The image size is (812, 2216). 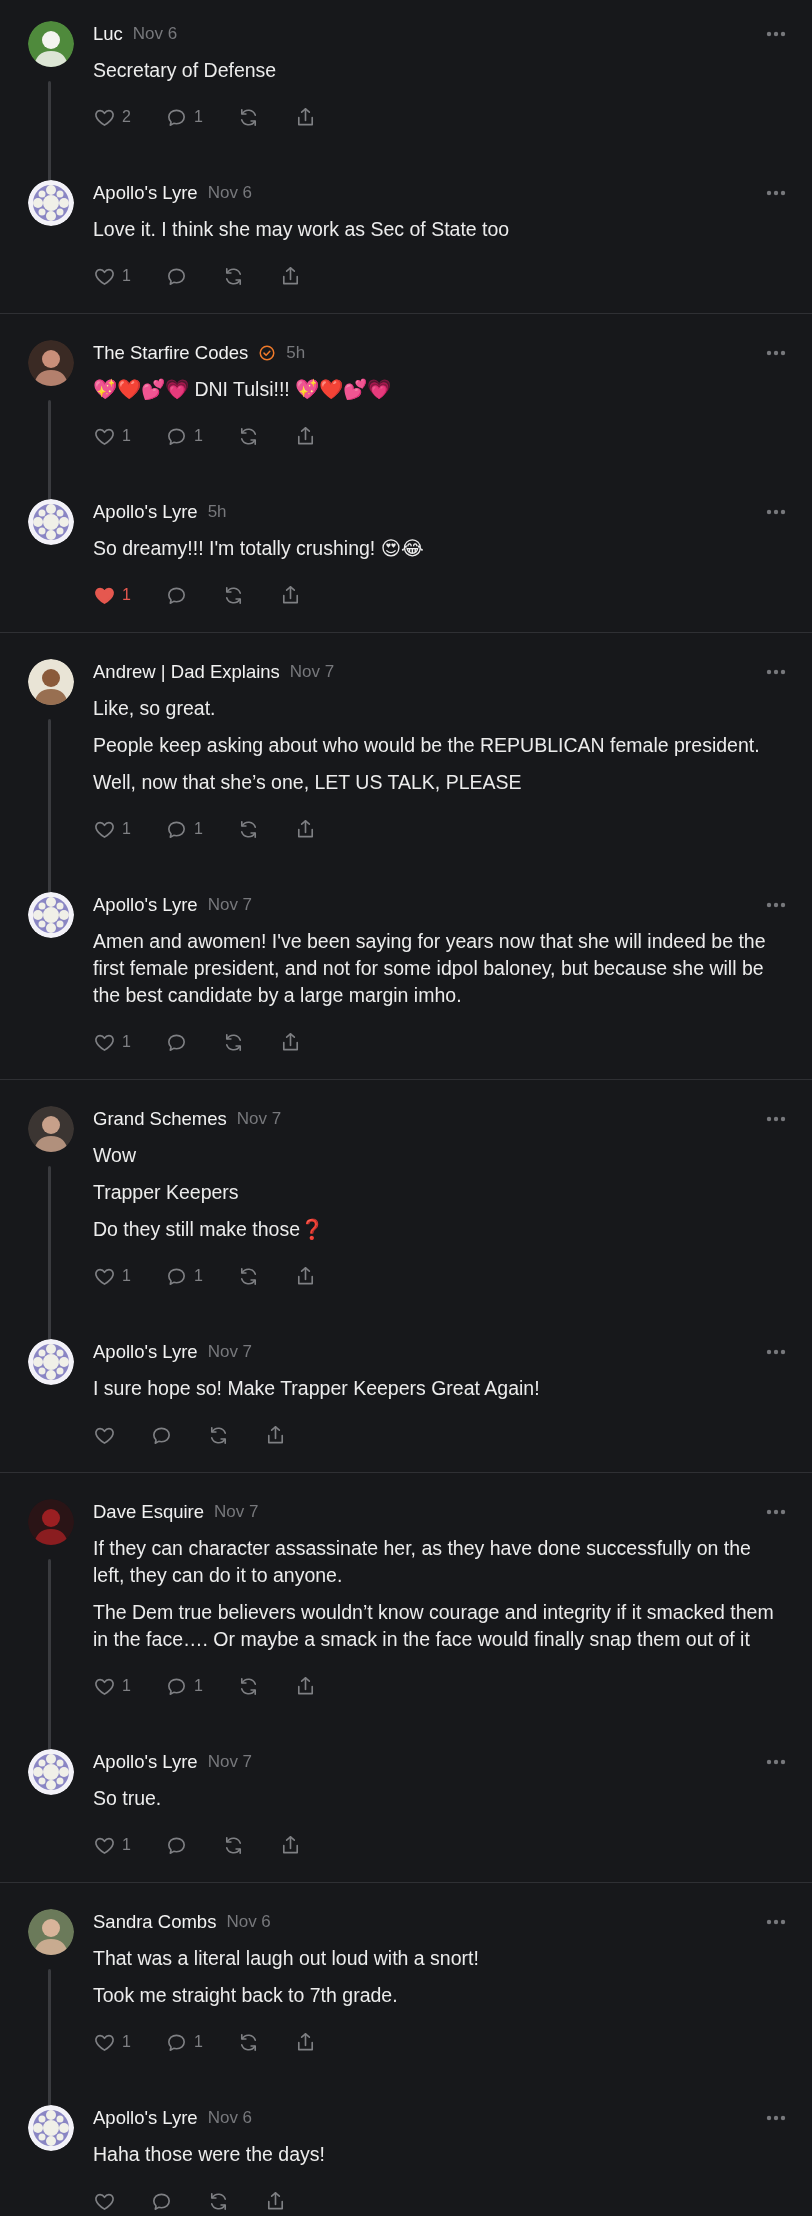 I want to click on comment-text: Trapper Keepers, so click(x=166, y=1192).